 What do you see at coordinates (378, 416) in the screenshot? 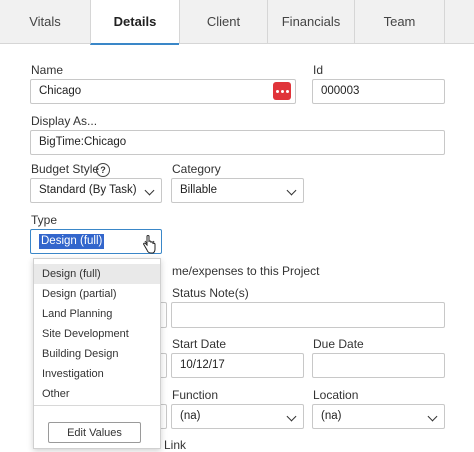
I see `location-select: (na)` at bounding box center [378, 416].